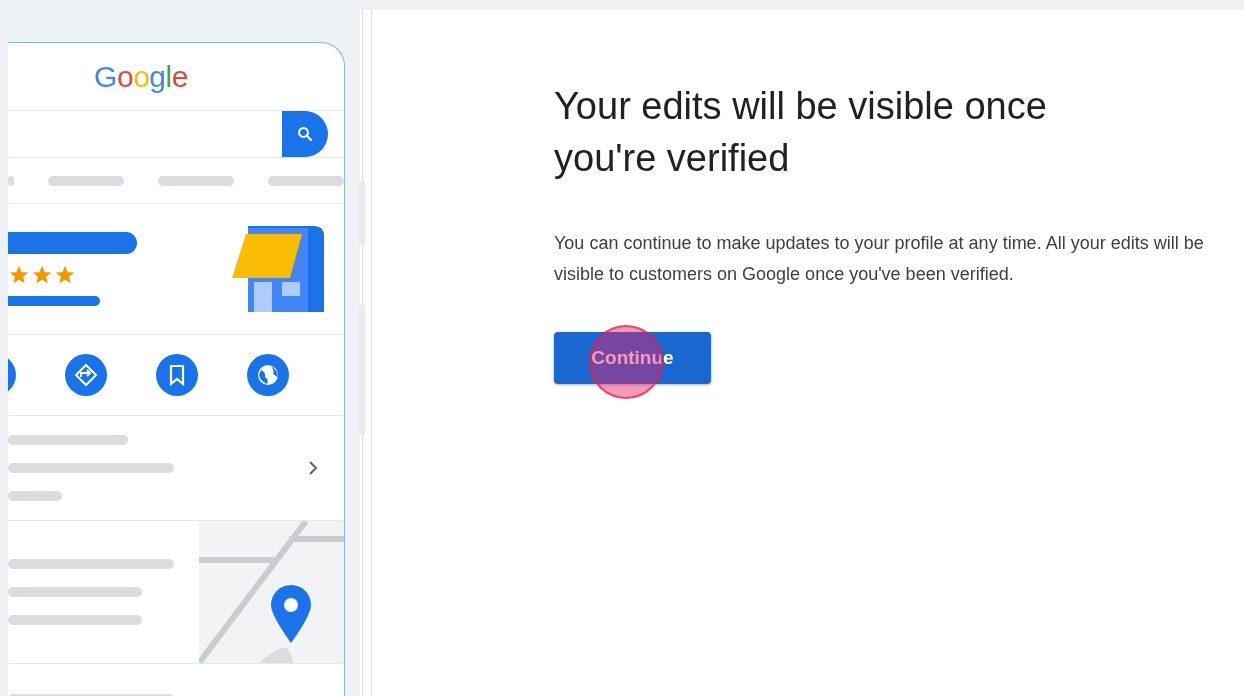 The image size is (1244, 696). Describe the element at coordinates (305, 134) in the screenshot. I see `search-icon` at that location.